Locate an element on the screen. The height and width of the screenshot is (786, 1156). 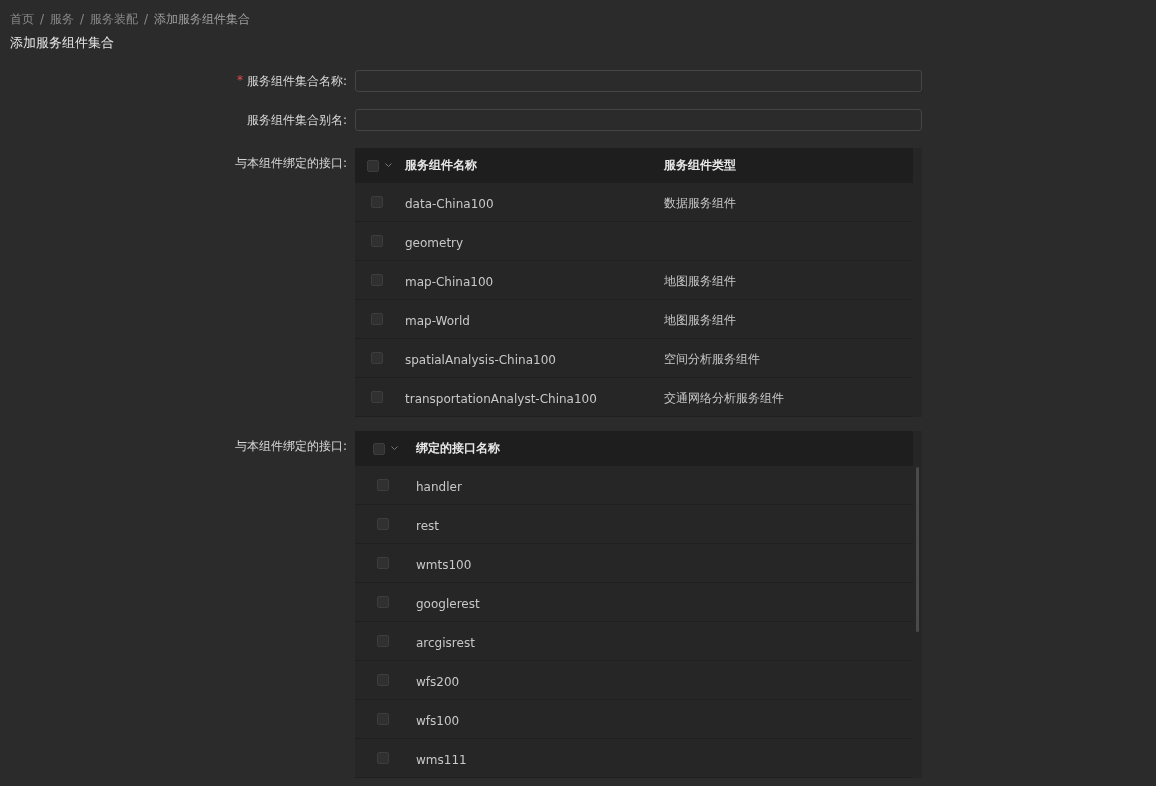
table-cell: map-China100 is located at coordinates (449, 281).